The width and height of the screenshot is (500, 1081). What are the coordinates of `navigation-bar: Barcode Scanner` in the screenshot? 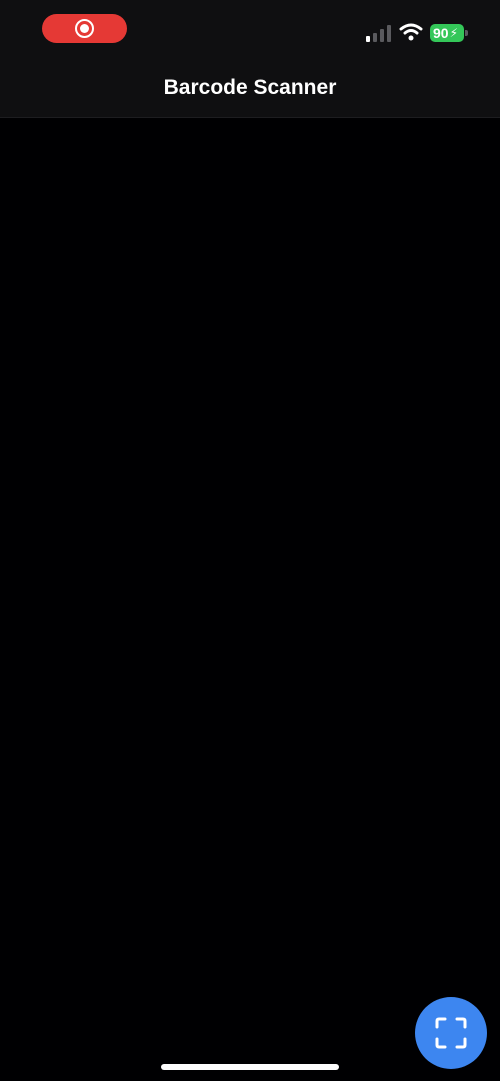 It's located at (250, 89).